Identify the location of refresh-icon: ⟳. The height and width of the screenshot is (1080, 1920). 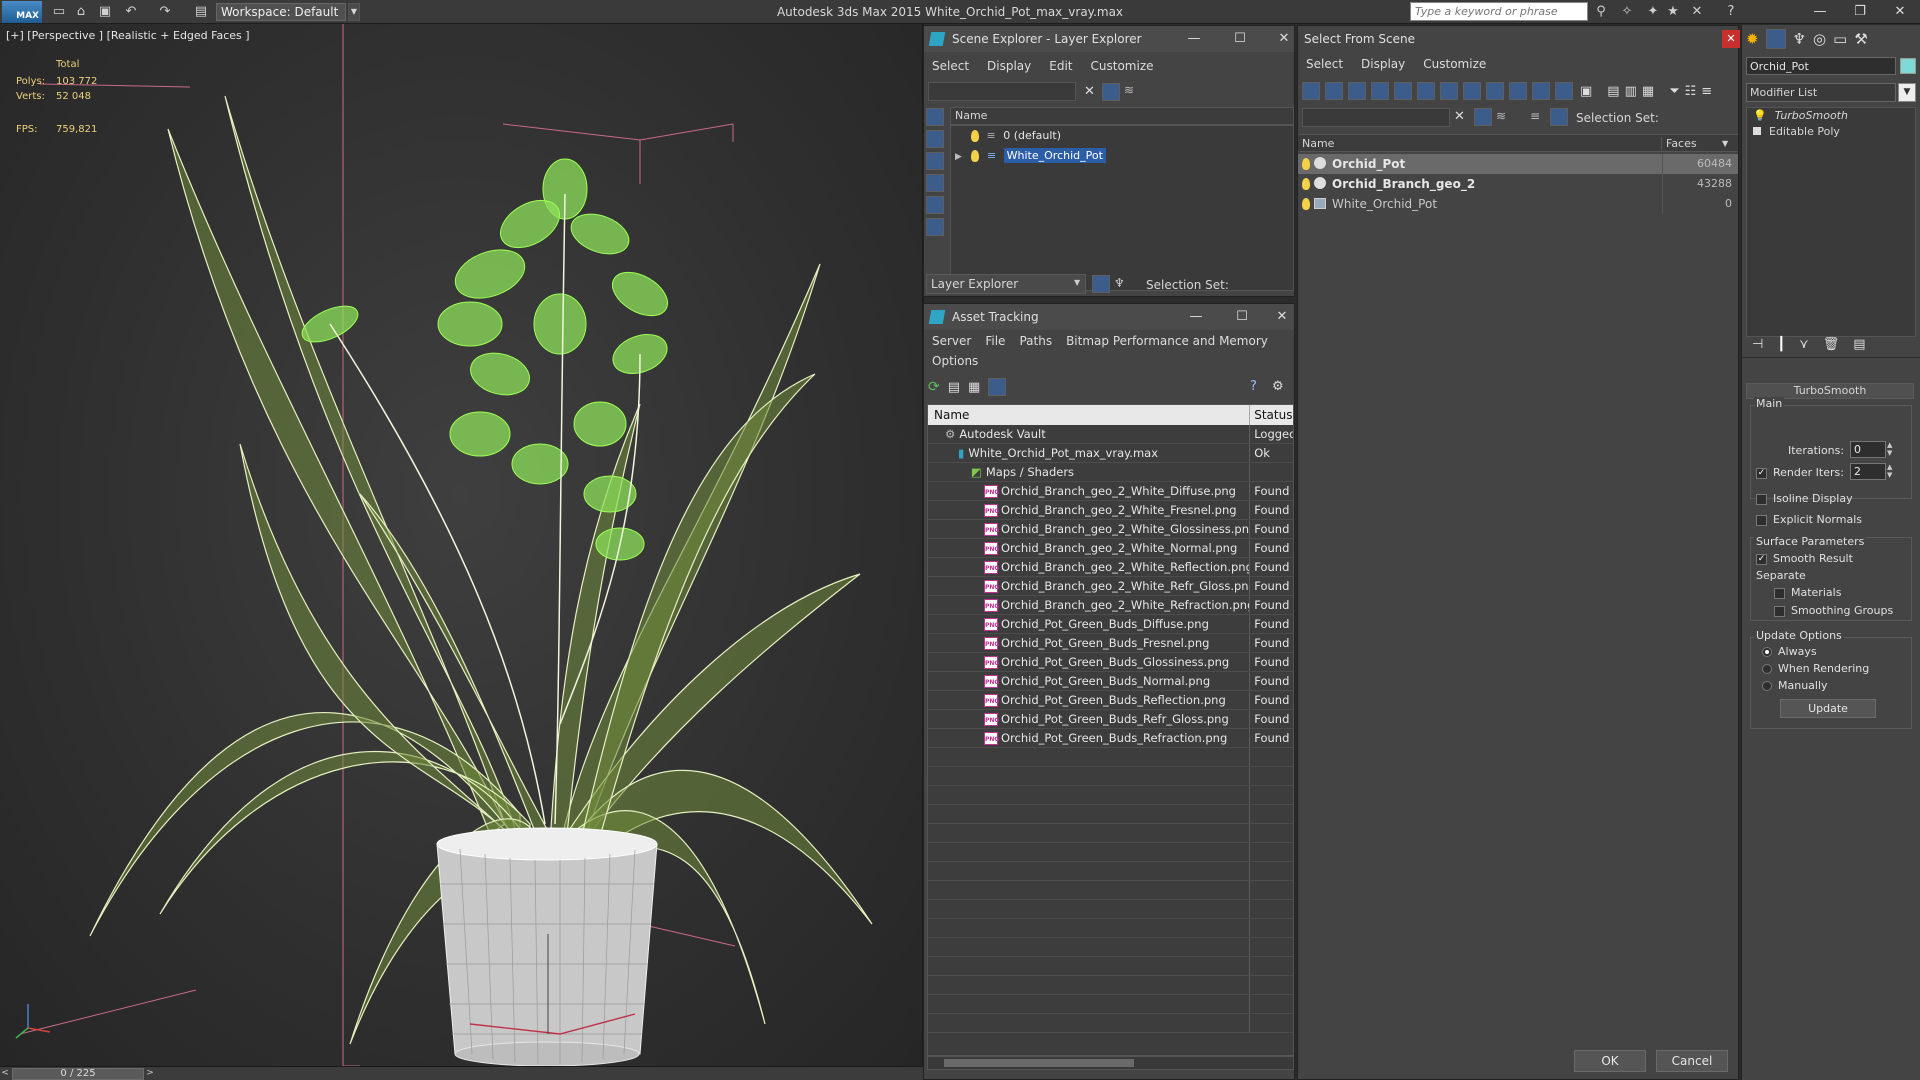
(934, 387).